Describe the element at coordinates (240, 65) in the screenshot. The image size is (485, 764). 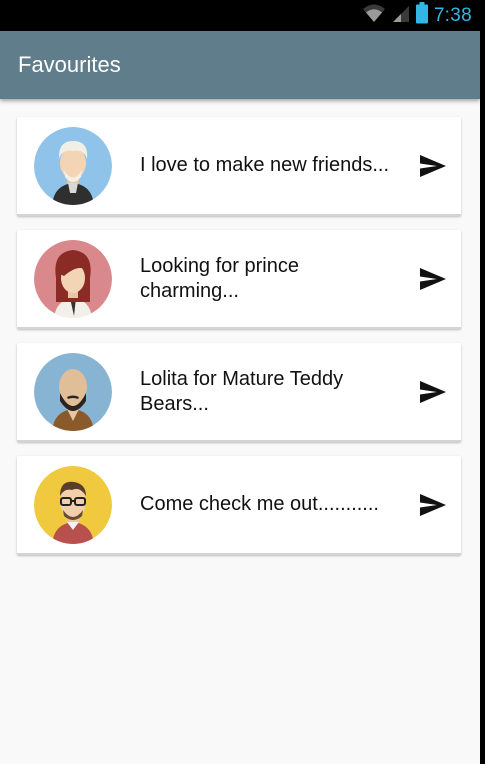
I see `app-bar: Favourites` at that location.